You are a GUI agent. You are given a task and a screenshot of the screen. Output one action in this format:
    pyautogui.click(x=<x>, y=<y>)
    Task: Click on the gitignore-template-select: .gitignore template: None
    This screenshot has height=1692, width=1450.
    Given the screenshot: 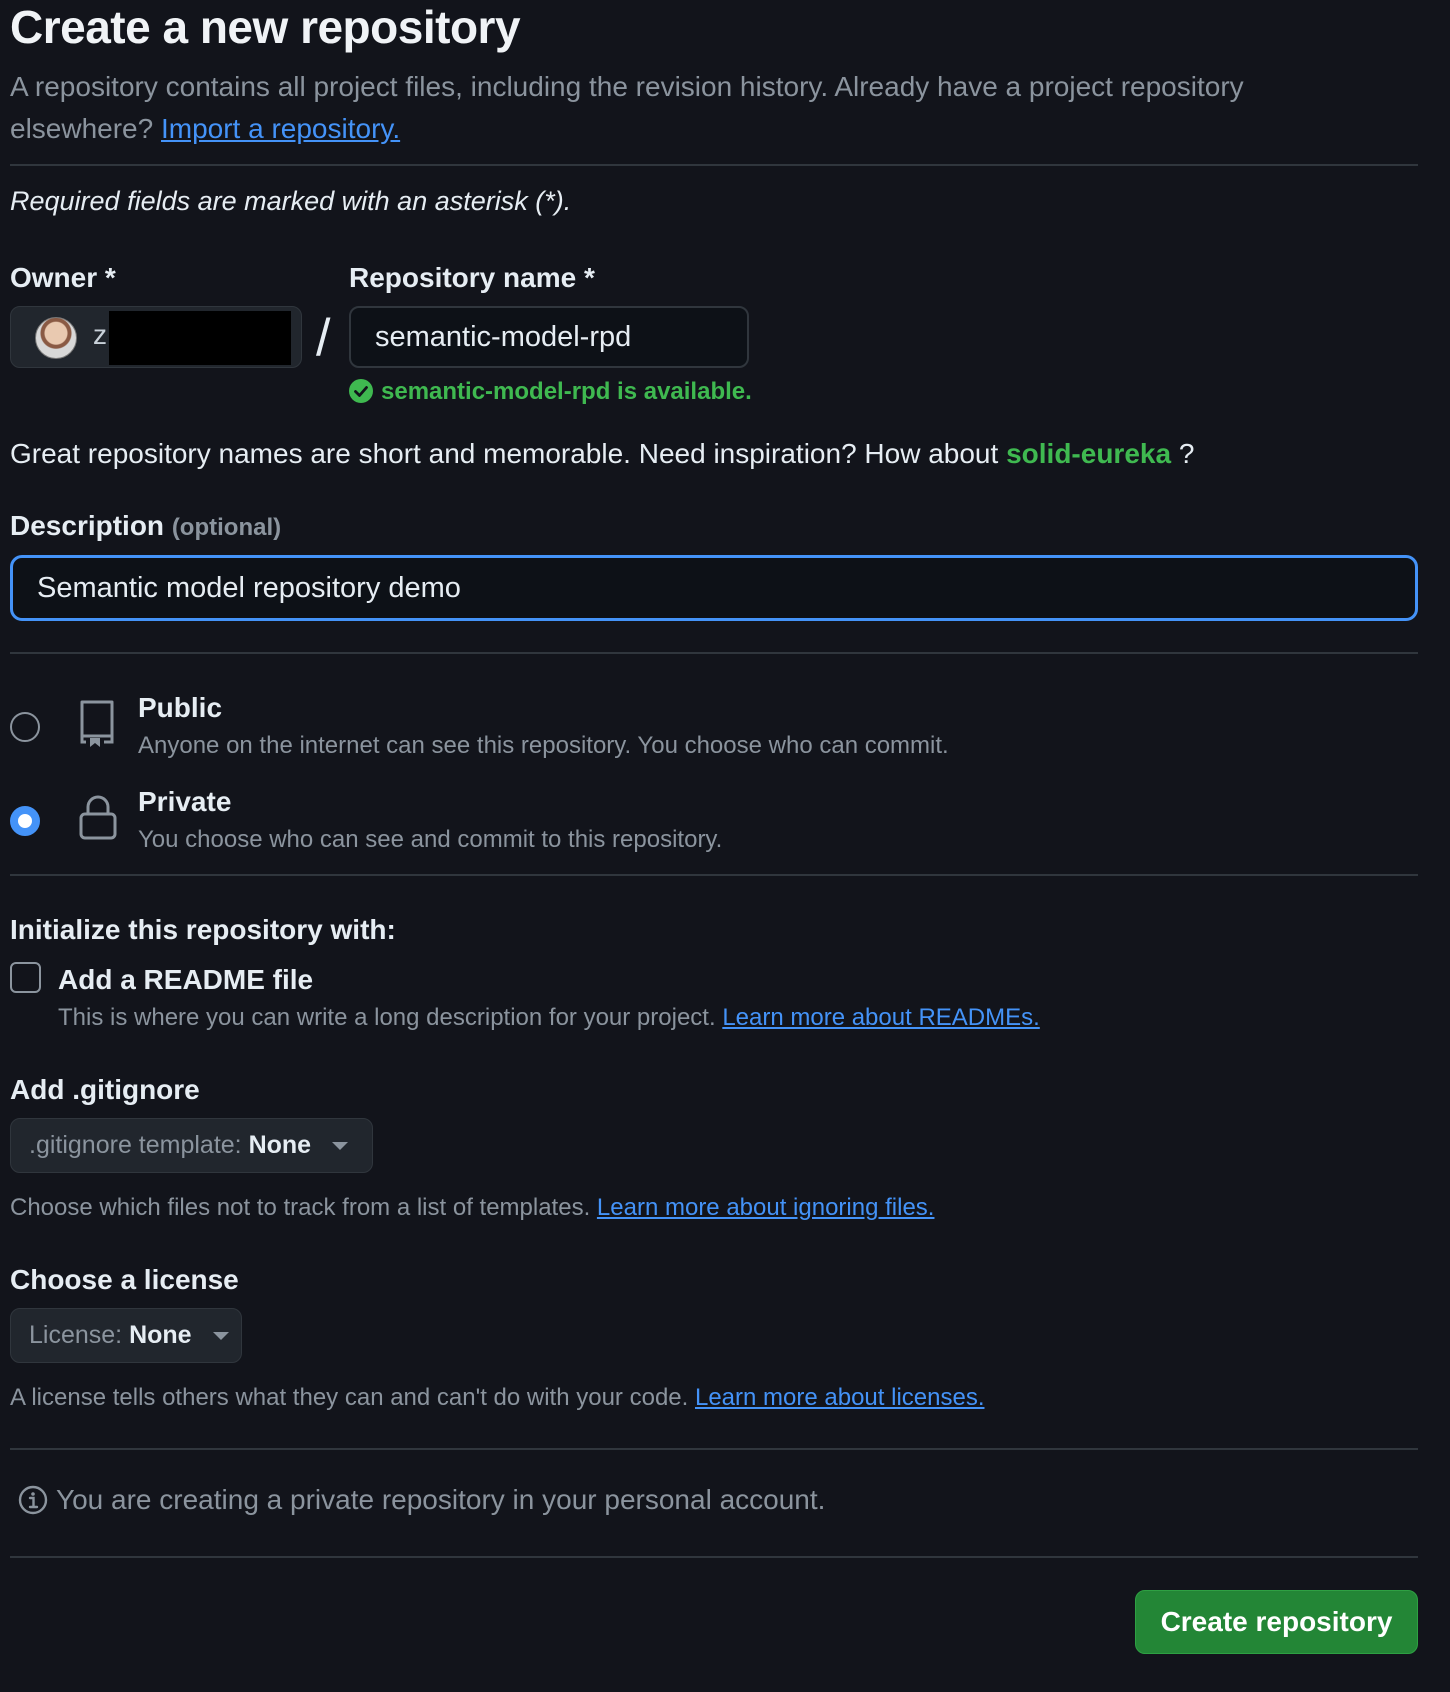 What is the action you would take?
    pyautogui.click(x=191, y=1145)
    